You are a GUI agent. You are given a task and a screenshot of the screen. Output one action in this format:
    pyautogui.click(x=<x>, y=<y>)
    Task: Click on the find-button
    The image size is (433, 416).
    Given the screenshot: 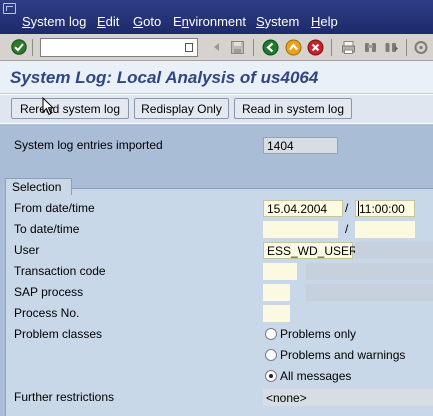 What is the action you would take?
    pyautogui.click(x=370, y=47)
    